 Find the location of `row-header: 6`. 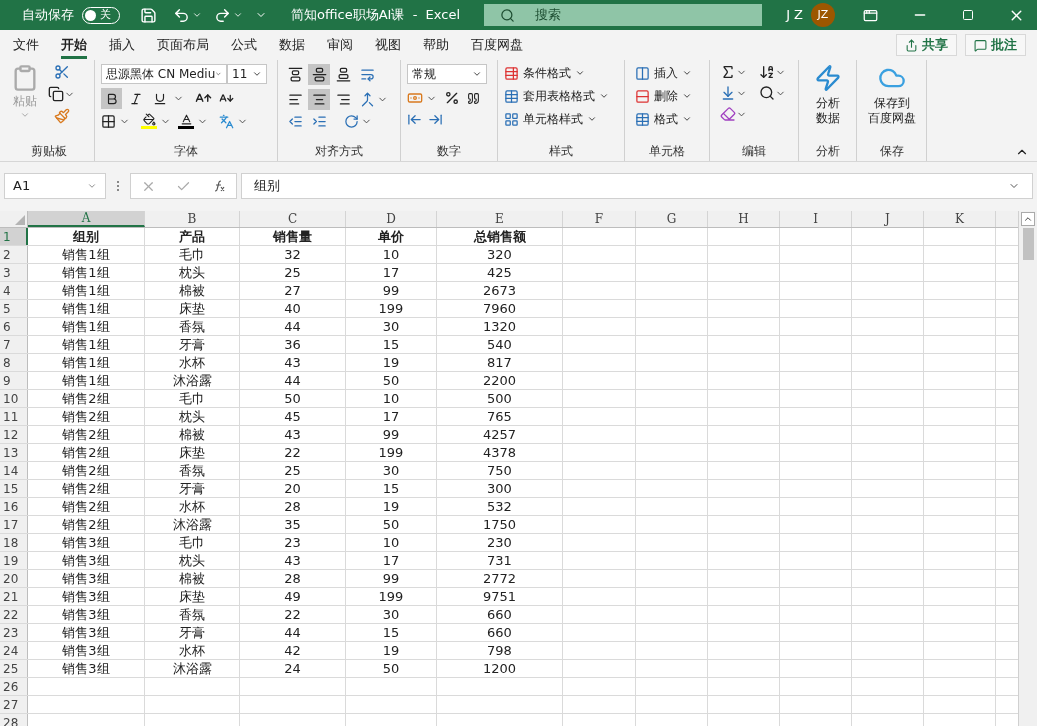

row-header: 6 is located at coordinates (14, 326).